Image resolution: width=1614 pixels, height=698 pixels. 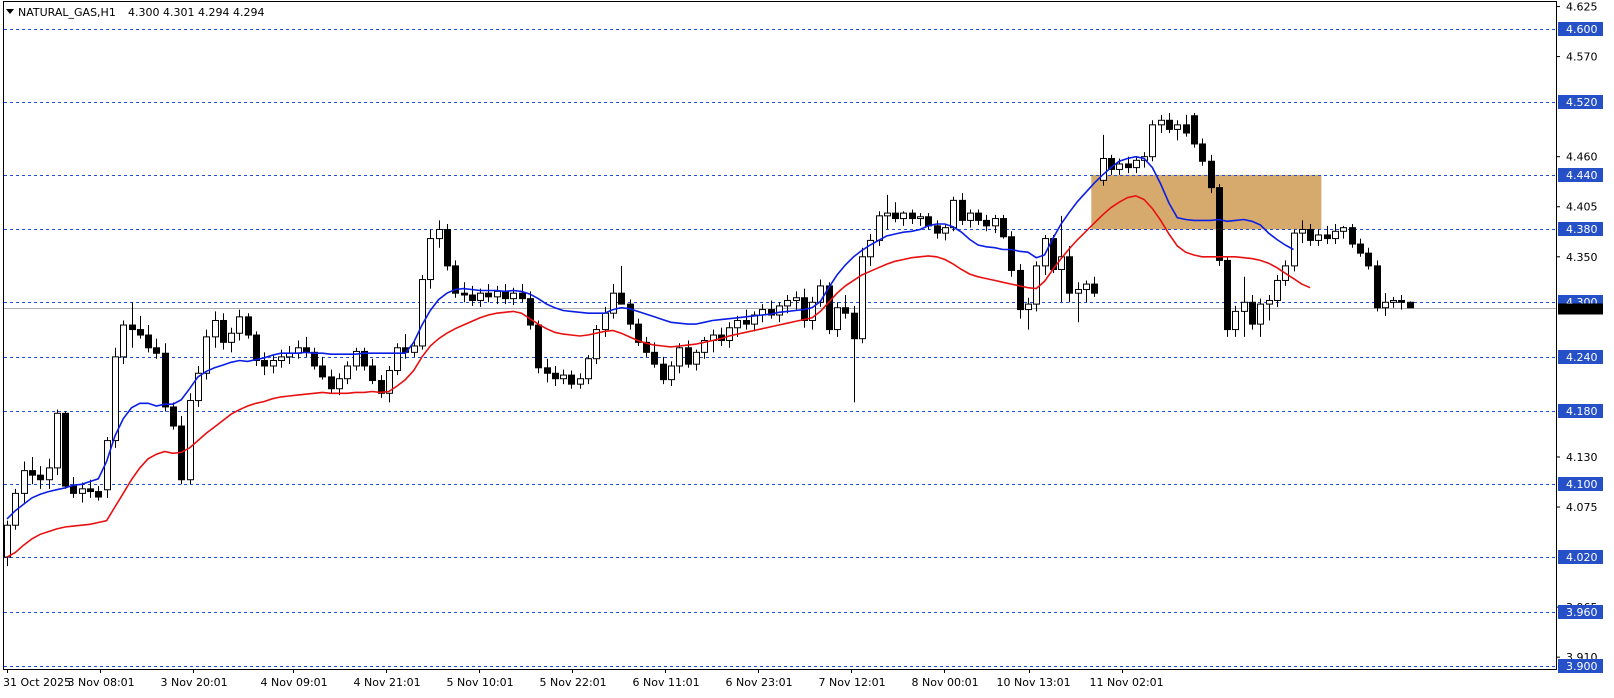 What do you see at coordinates (67, 12) in the screenshot?
I see `symbol-label: NATURAL_GAS,H1` at bounding box center [67, 12].